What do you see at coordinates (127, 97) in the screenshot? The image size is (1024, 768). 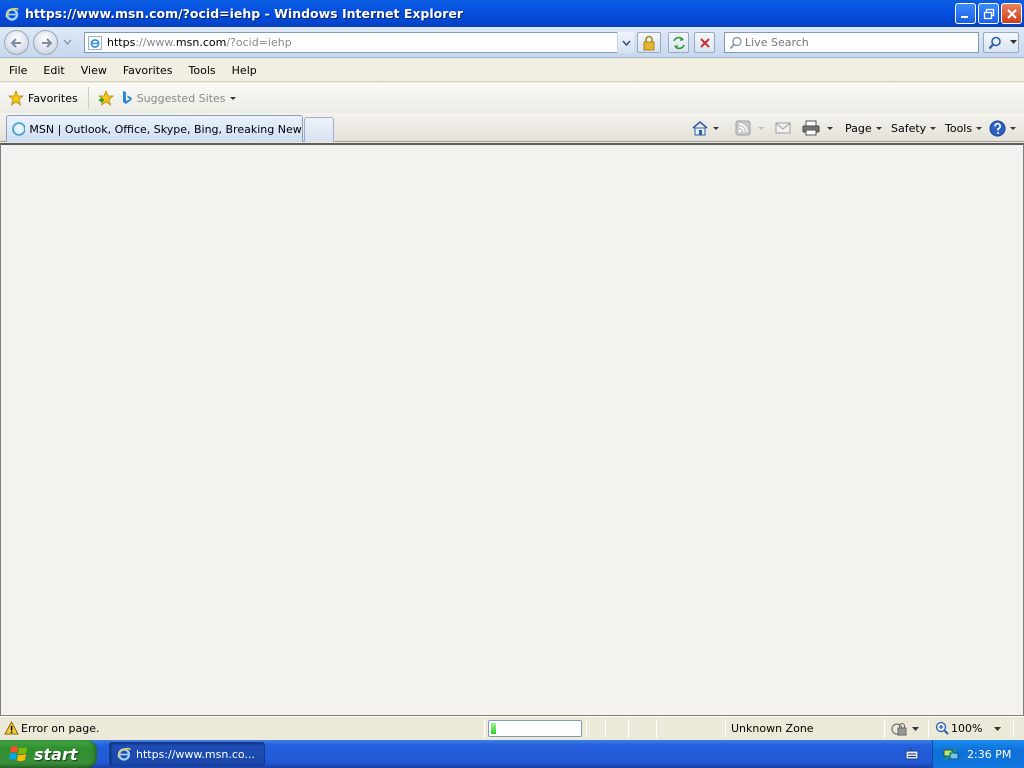 I see `bing-icon` at bounding box center [127, 97].